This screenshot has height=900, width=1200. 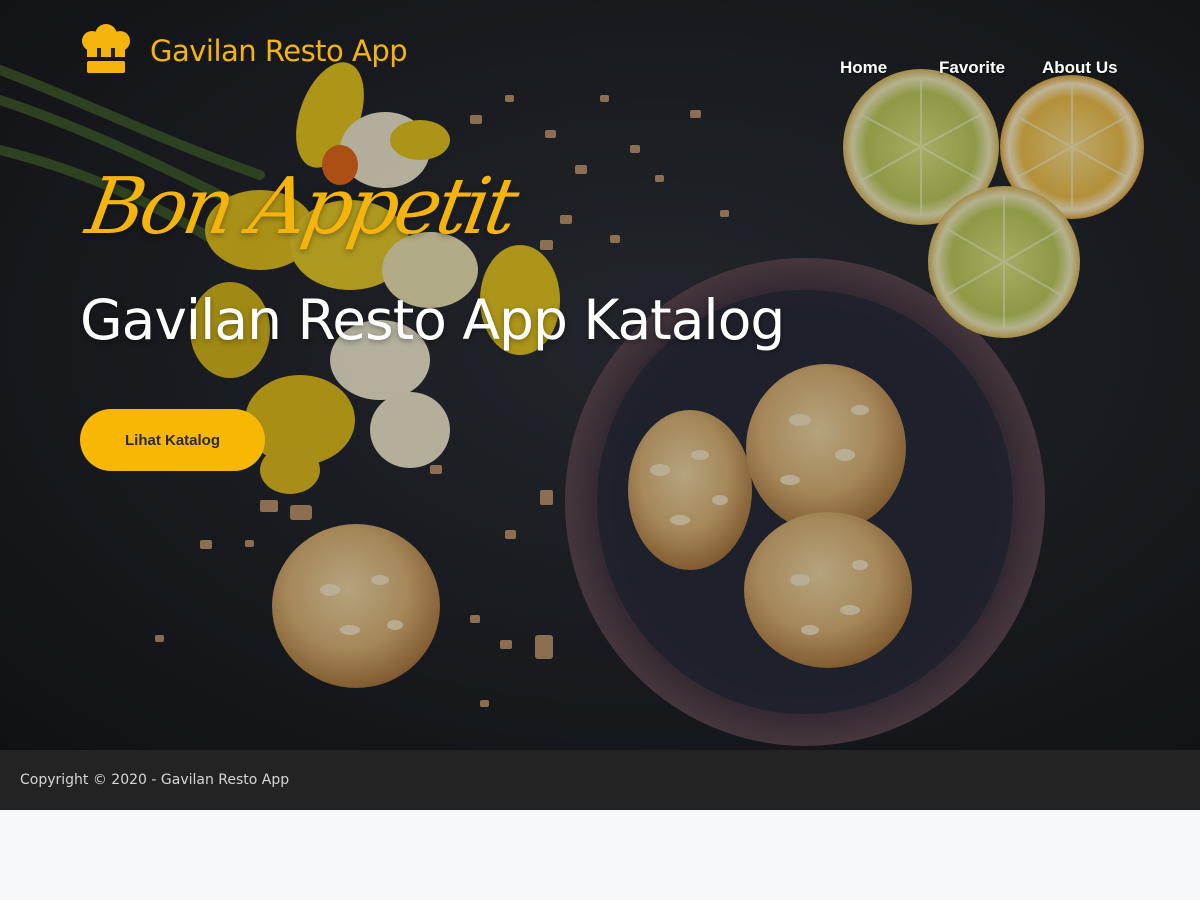 I want to click on main-nav: Home Favorite About Us, so click(x=600, y=70).